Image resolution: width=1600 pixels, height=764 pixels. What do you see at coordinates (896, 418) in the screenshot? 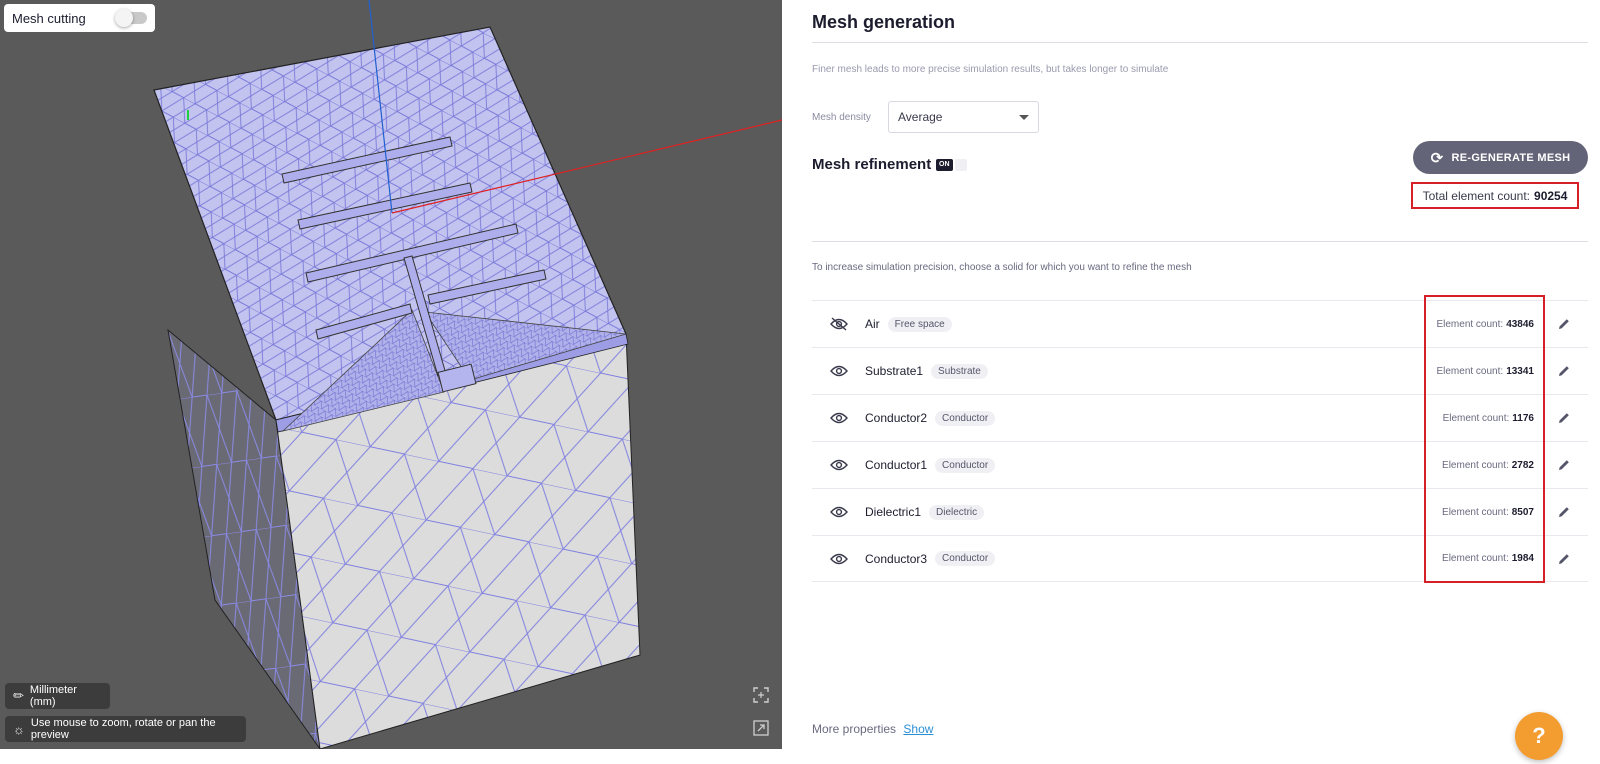
I see `solid-name: Conductor2` at bounding box center [896, 418].